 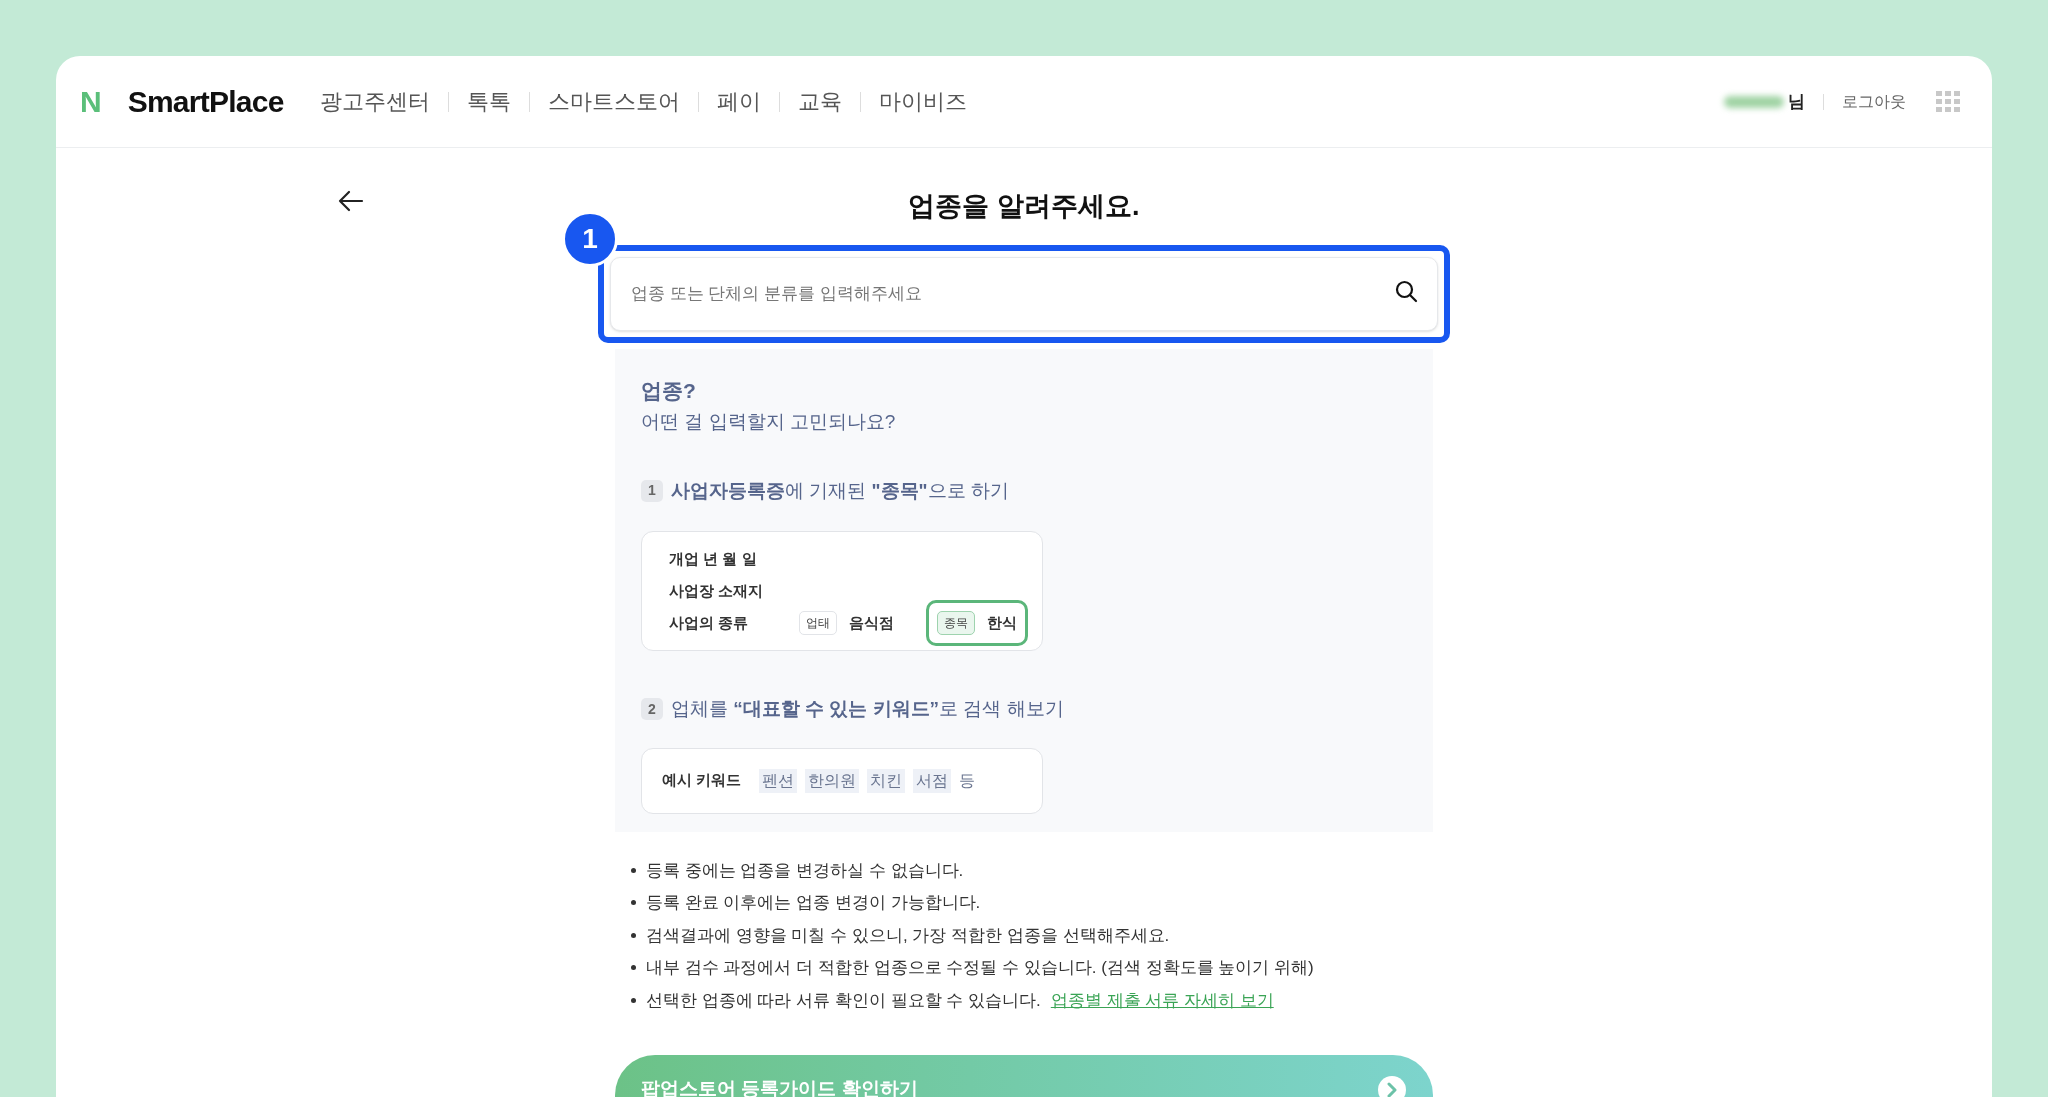 I want to click on keyword-chip: 치킨, so click(x=886, y=780).